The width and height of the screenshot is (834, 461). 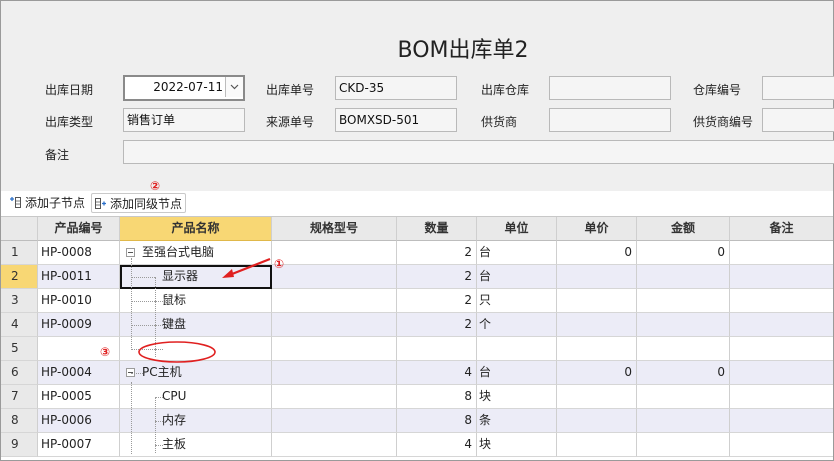 I want to click on add-sibling-node-icon, so click(x=100, y=203).